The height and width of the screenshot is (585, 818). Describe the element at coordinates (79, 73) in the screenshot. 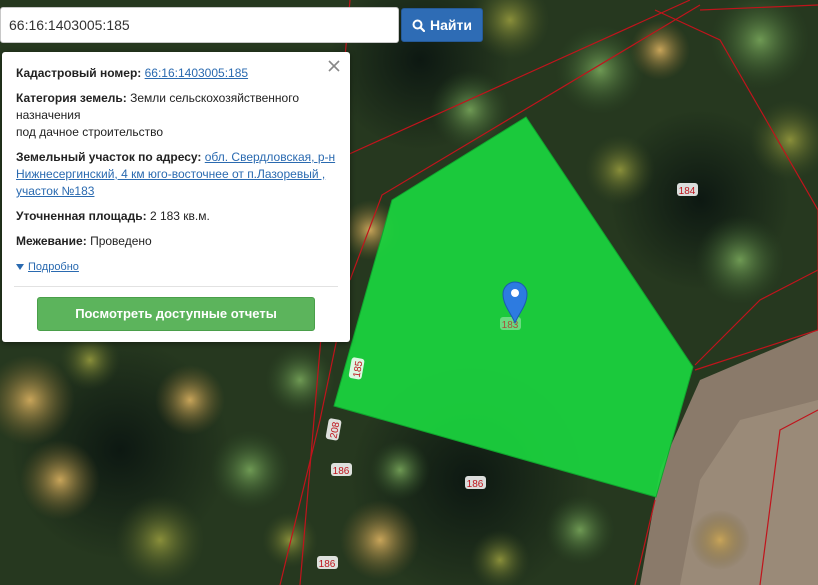

I see `cadastral-number-label: Кадастровый номер:` at that location.